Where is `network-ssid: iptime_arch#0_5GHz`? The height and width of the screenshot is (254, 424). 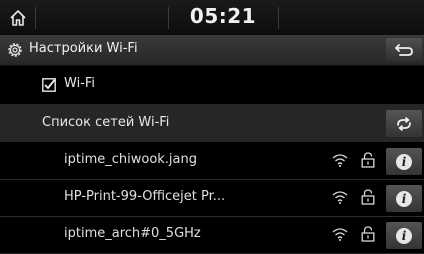
network-ssid: iptime_arch#0_5GHz is located at coordinates (132, 233).